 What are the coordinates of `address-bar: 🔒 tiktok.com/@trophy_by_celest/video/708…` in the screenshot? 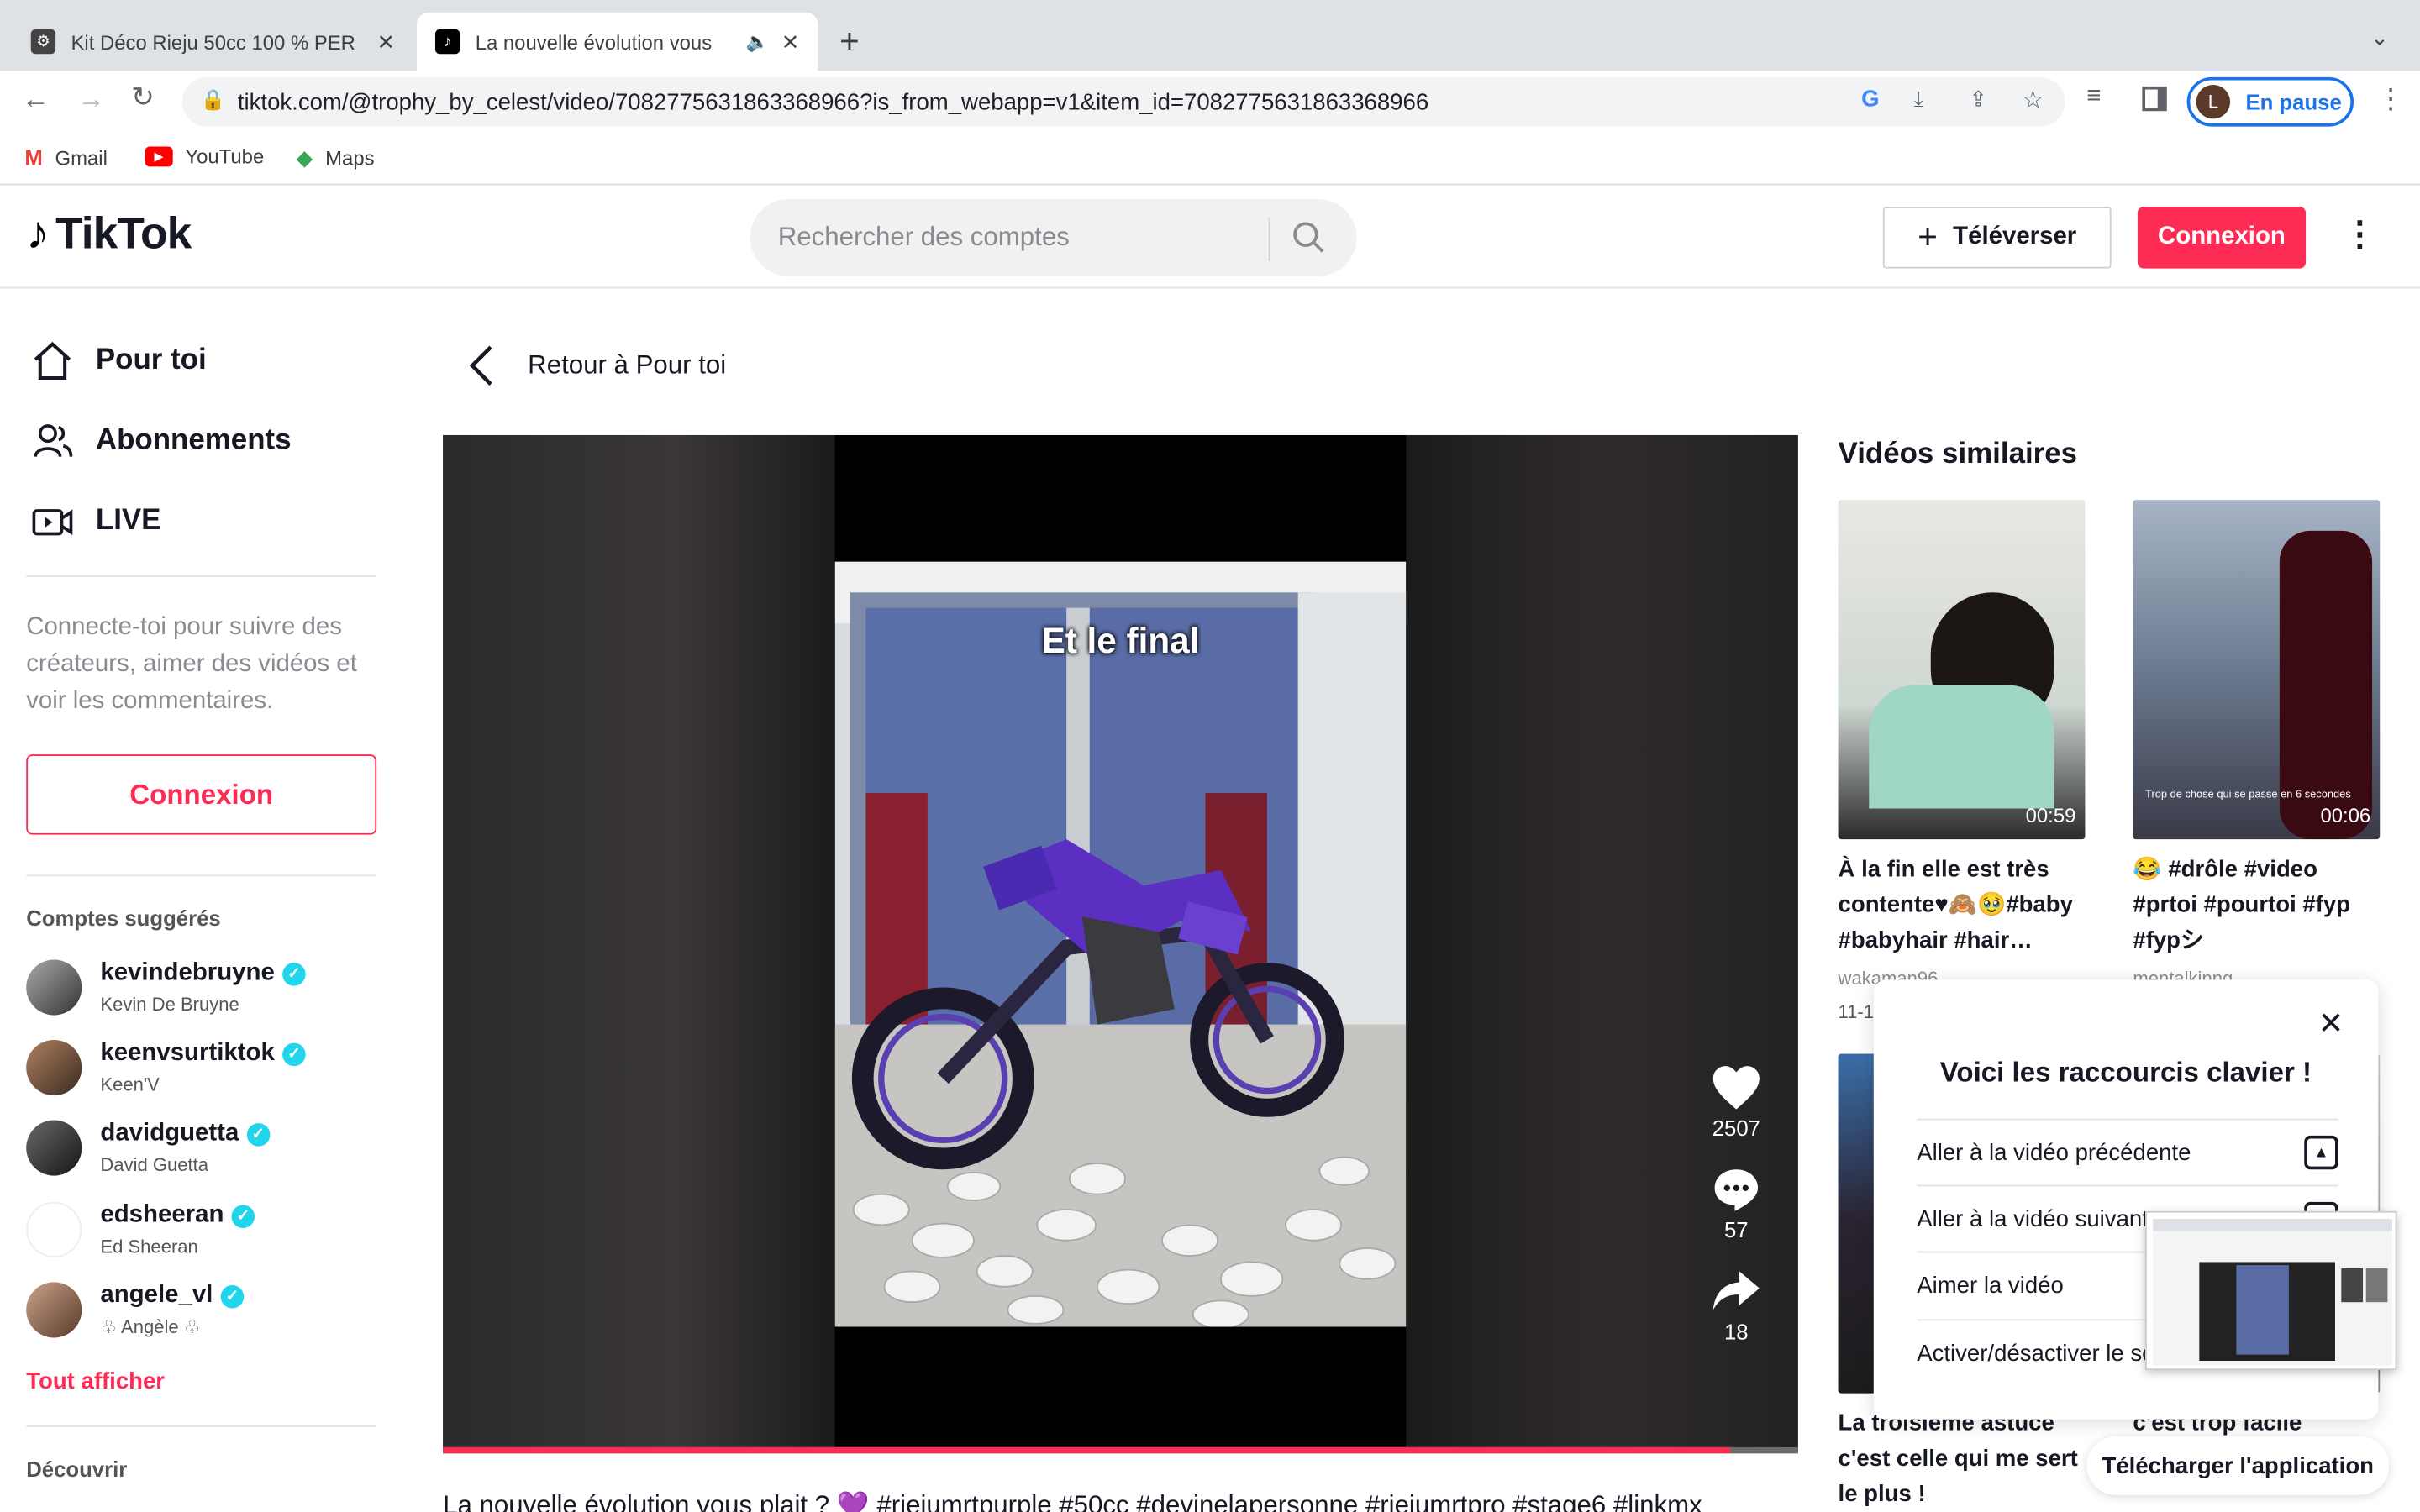 It's located at (1123, 101).